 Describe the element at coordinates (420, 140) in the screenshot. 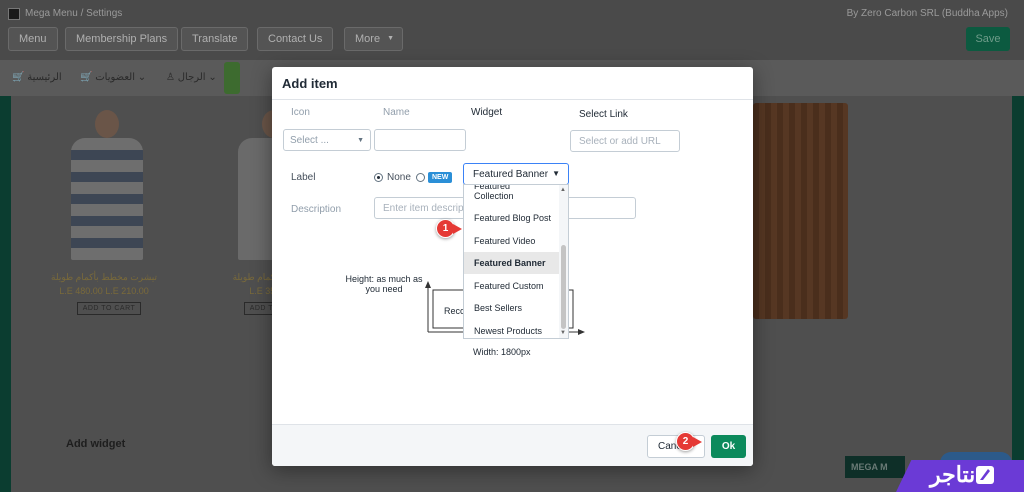

I see `name-input` at that location.